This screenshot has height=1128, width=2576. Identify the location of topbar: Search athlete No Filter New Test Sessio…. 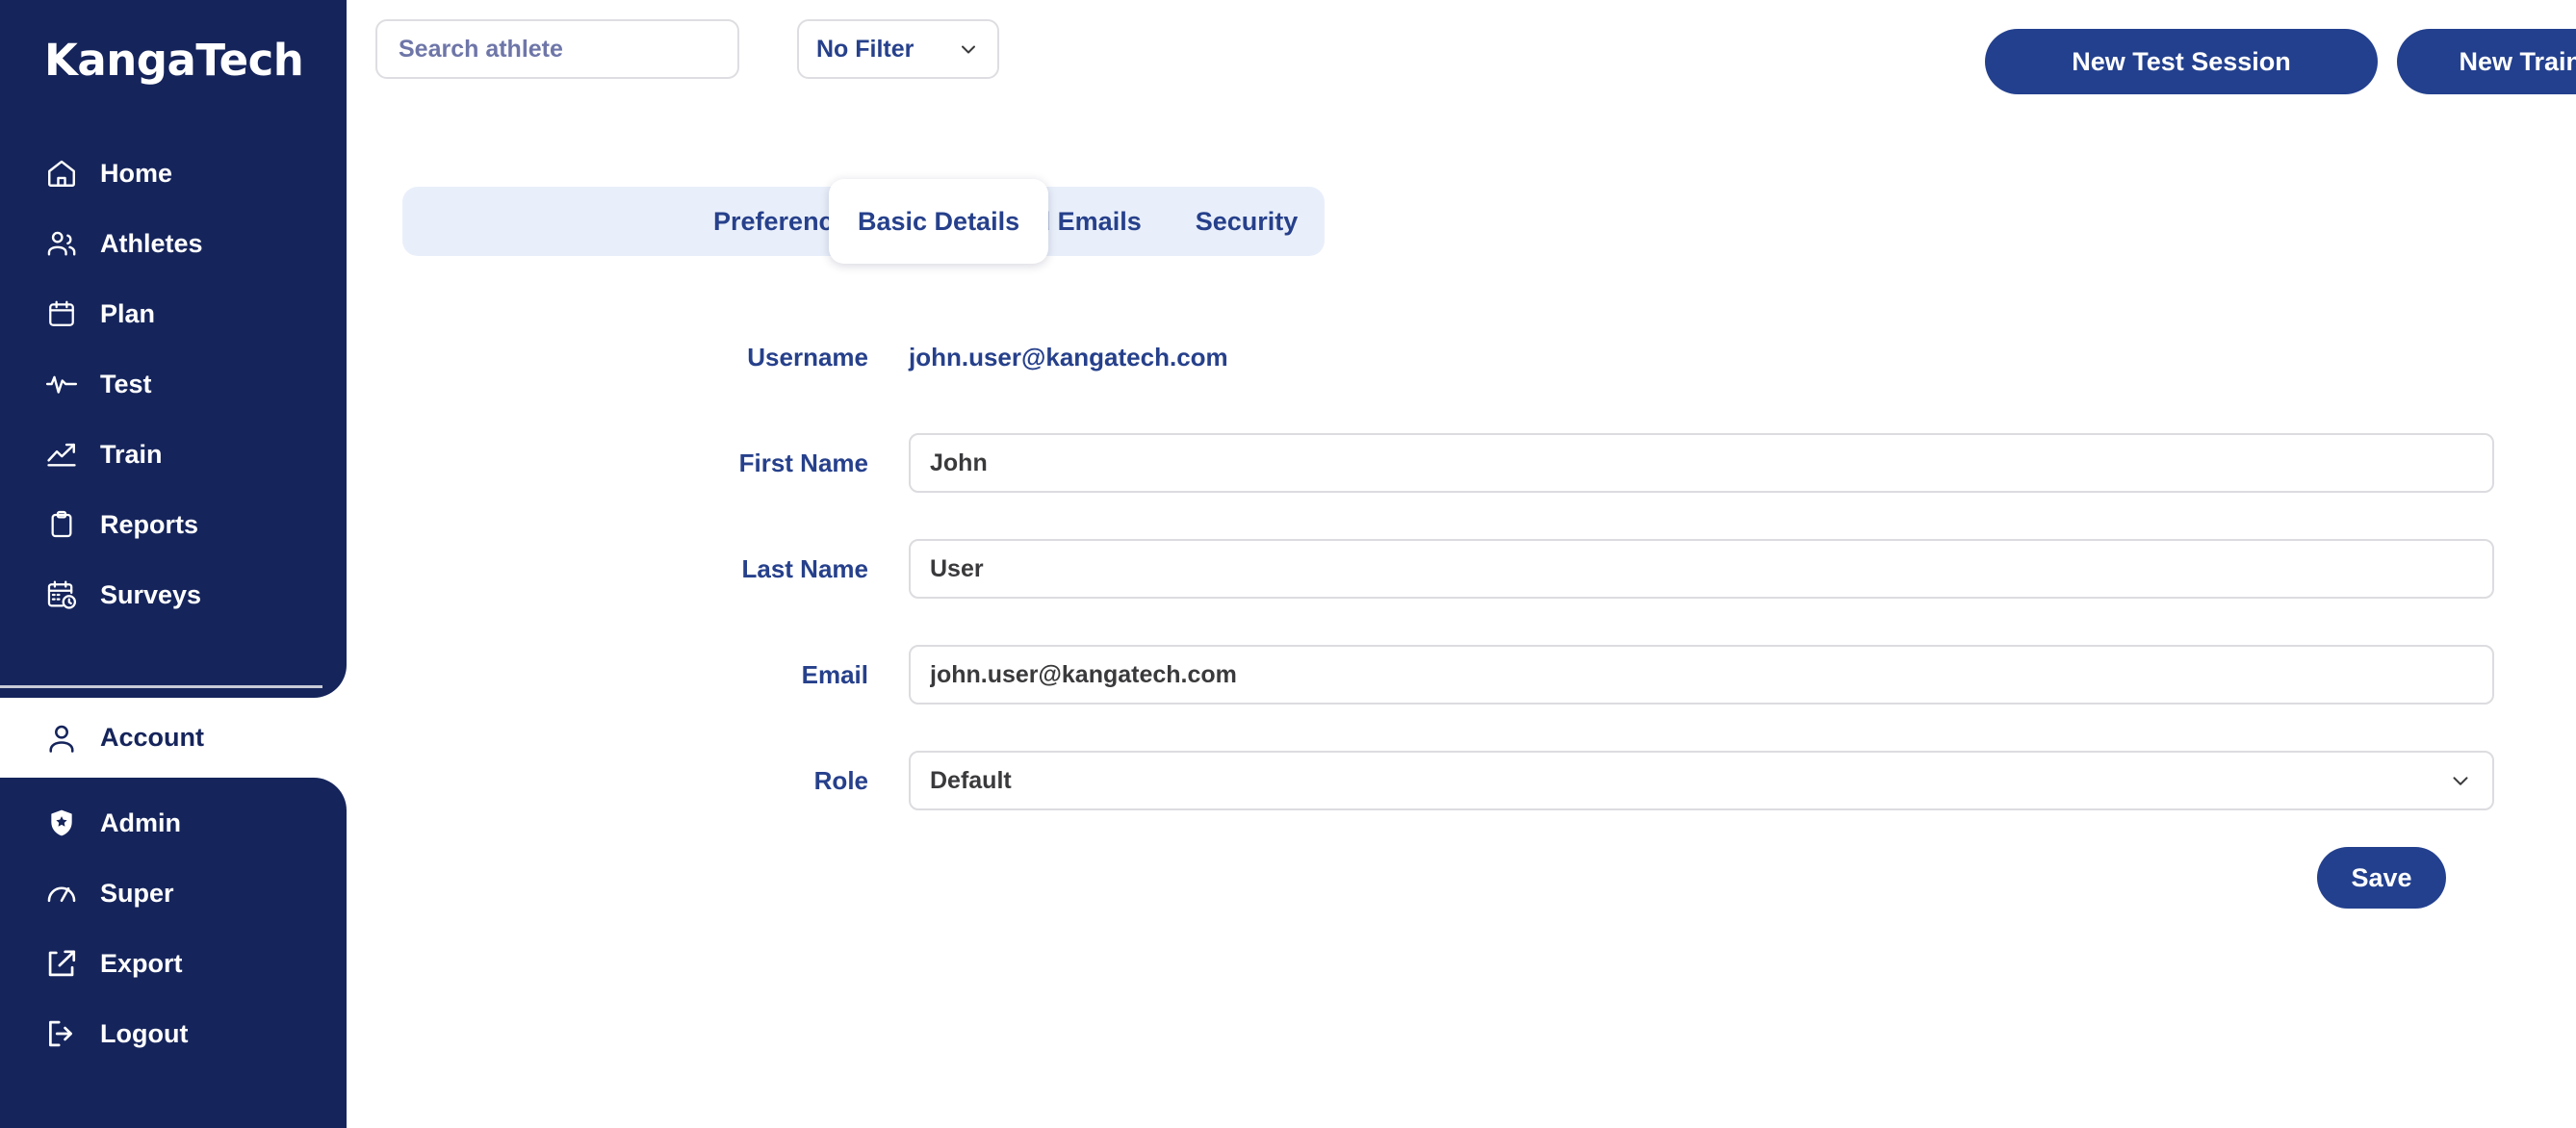
(1462, 57).